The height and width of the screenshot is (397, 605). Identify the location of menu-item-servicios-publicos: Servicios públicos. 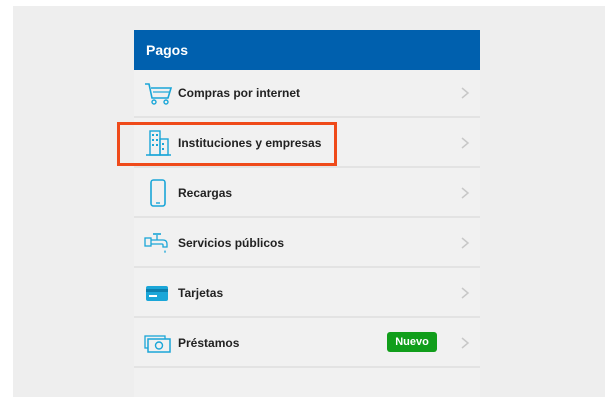
(307, 244).